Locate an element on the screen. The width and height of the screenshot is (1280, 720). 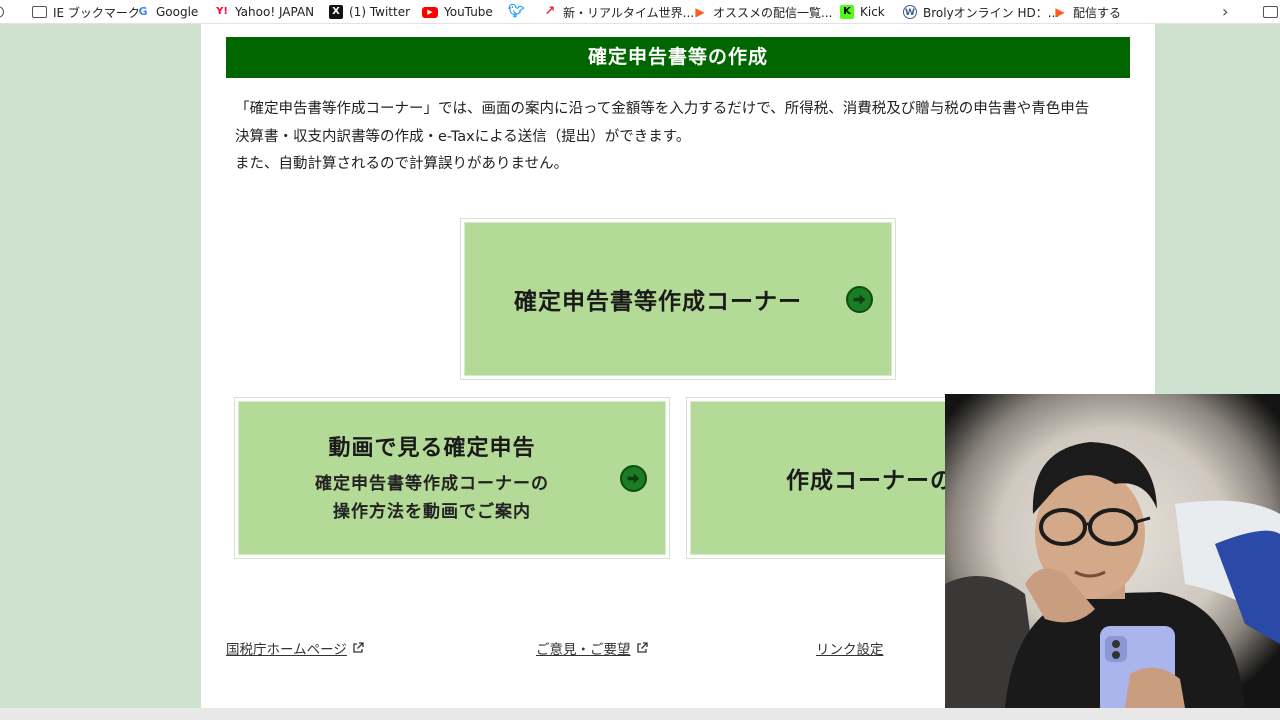
bottom-strip is located at coordinates (640, 714).